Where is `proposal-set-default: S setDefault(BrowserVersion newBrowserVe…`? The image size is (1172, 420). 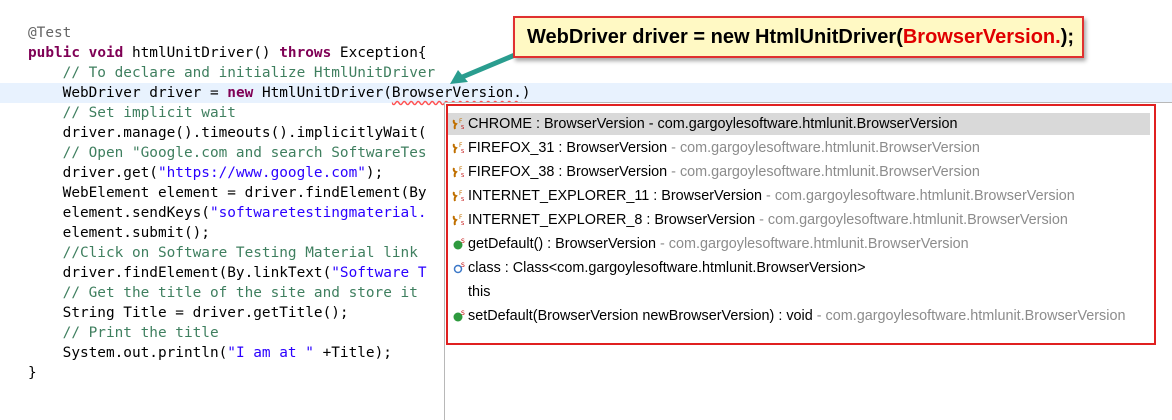 proposal-set-default: S setDefault(BrowserVersion newBrowserVe… is located at coordinates (799, 316).